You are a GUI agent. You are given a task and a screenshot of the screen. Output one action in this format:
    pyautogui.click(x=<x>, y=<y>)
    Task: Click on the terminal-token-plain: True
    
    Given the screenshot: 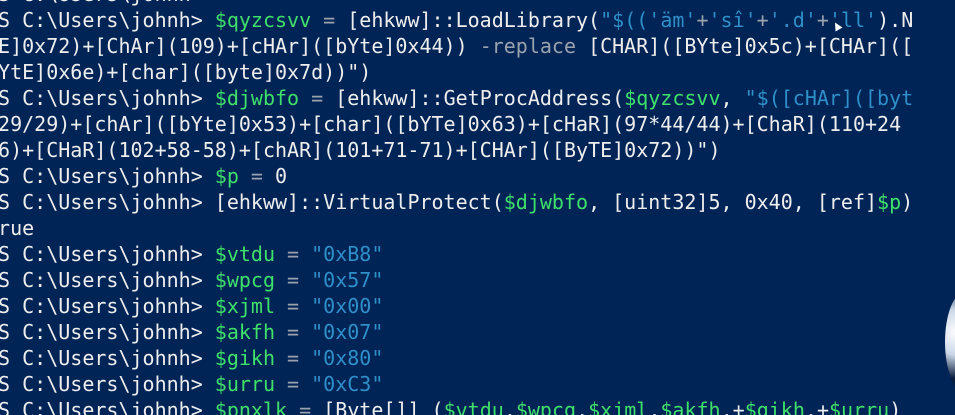 What is the action you would take?
    pyautogui.click(x=17, y=228)
    